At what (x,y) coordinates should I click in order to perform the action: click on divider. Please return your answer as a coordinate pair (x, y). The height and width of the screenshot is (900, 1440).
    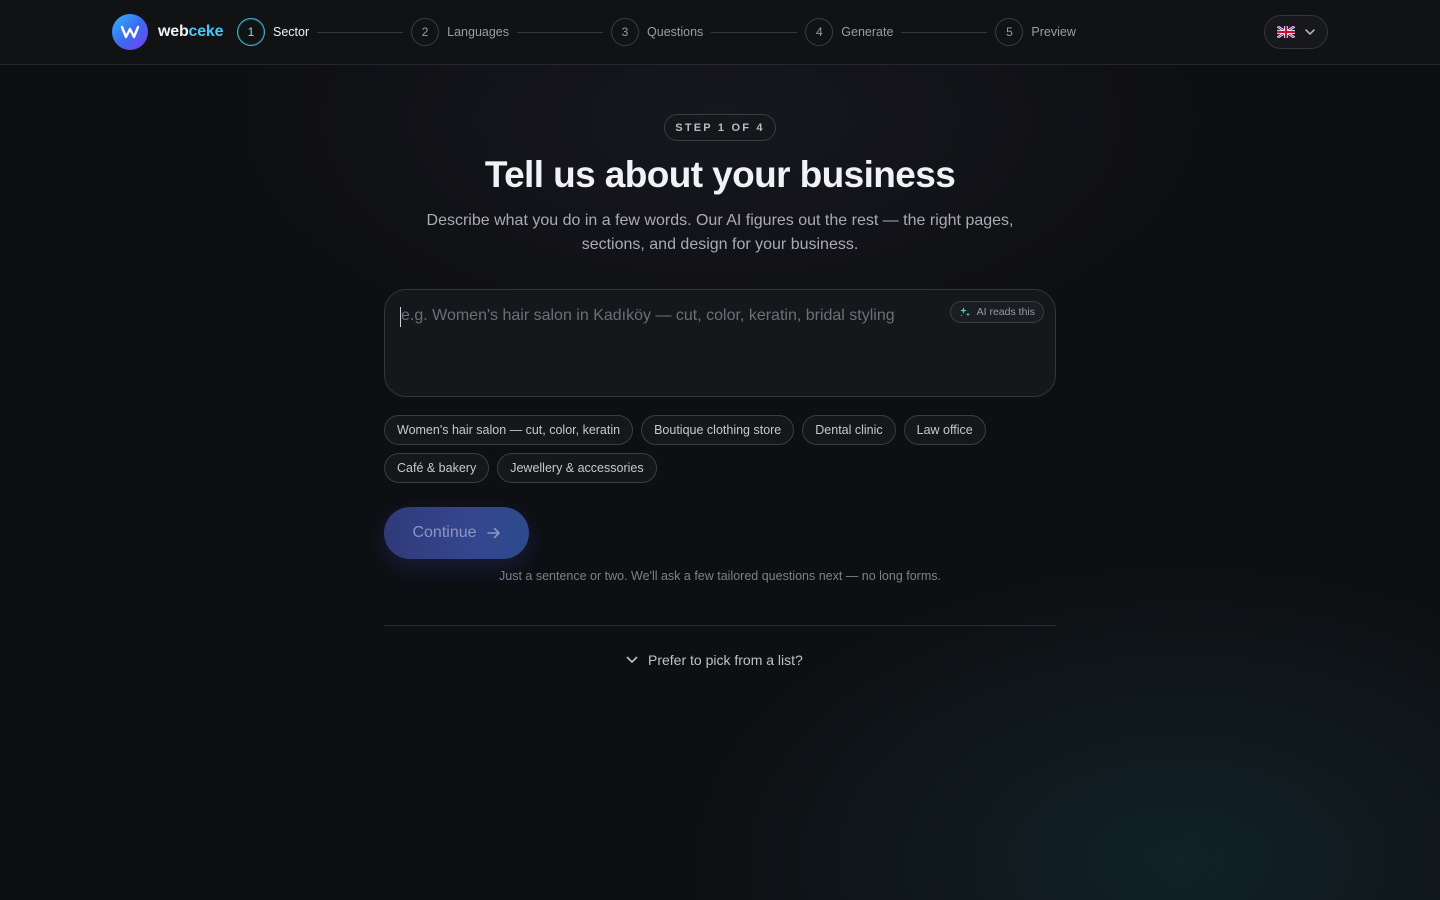
    Looking at the image, I should click on (720, 625).